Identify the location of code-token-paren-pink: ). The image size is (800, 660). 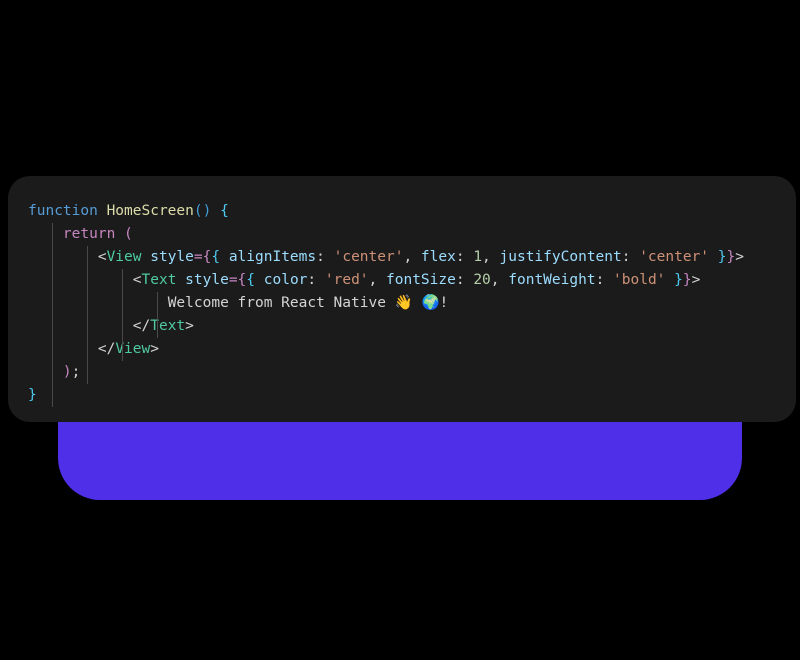
(67, 372).